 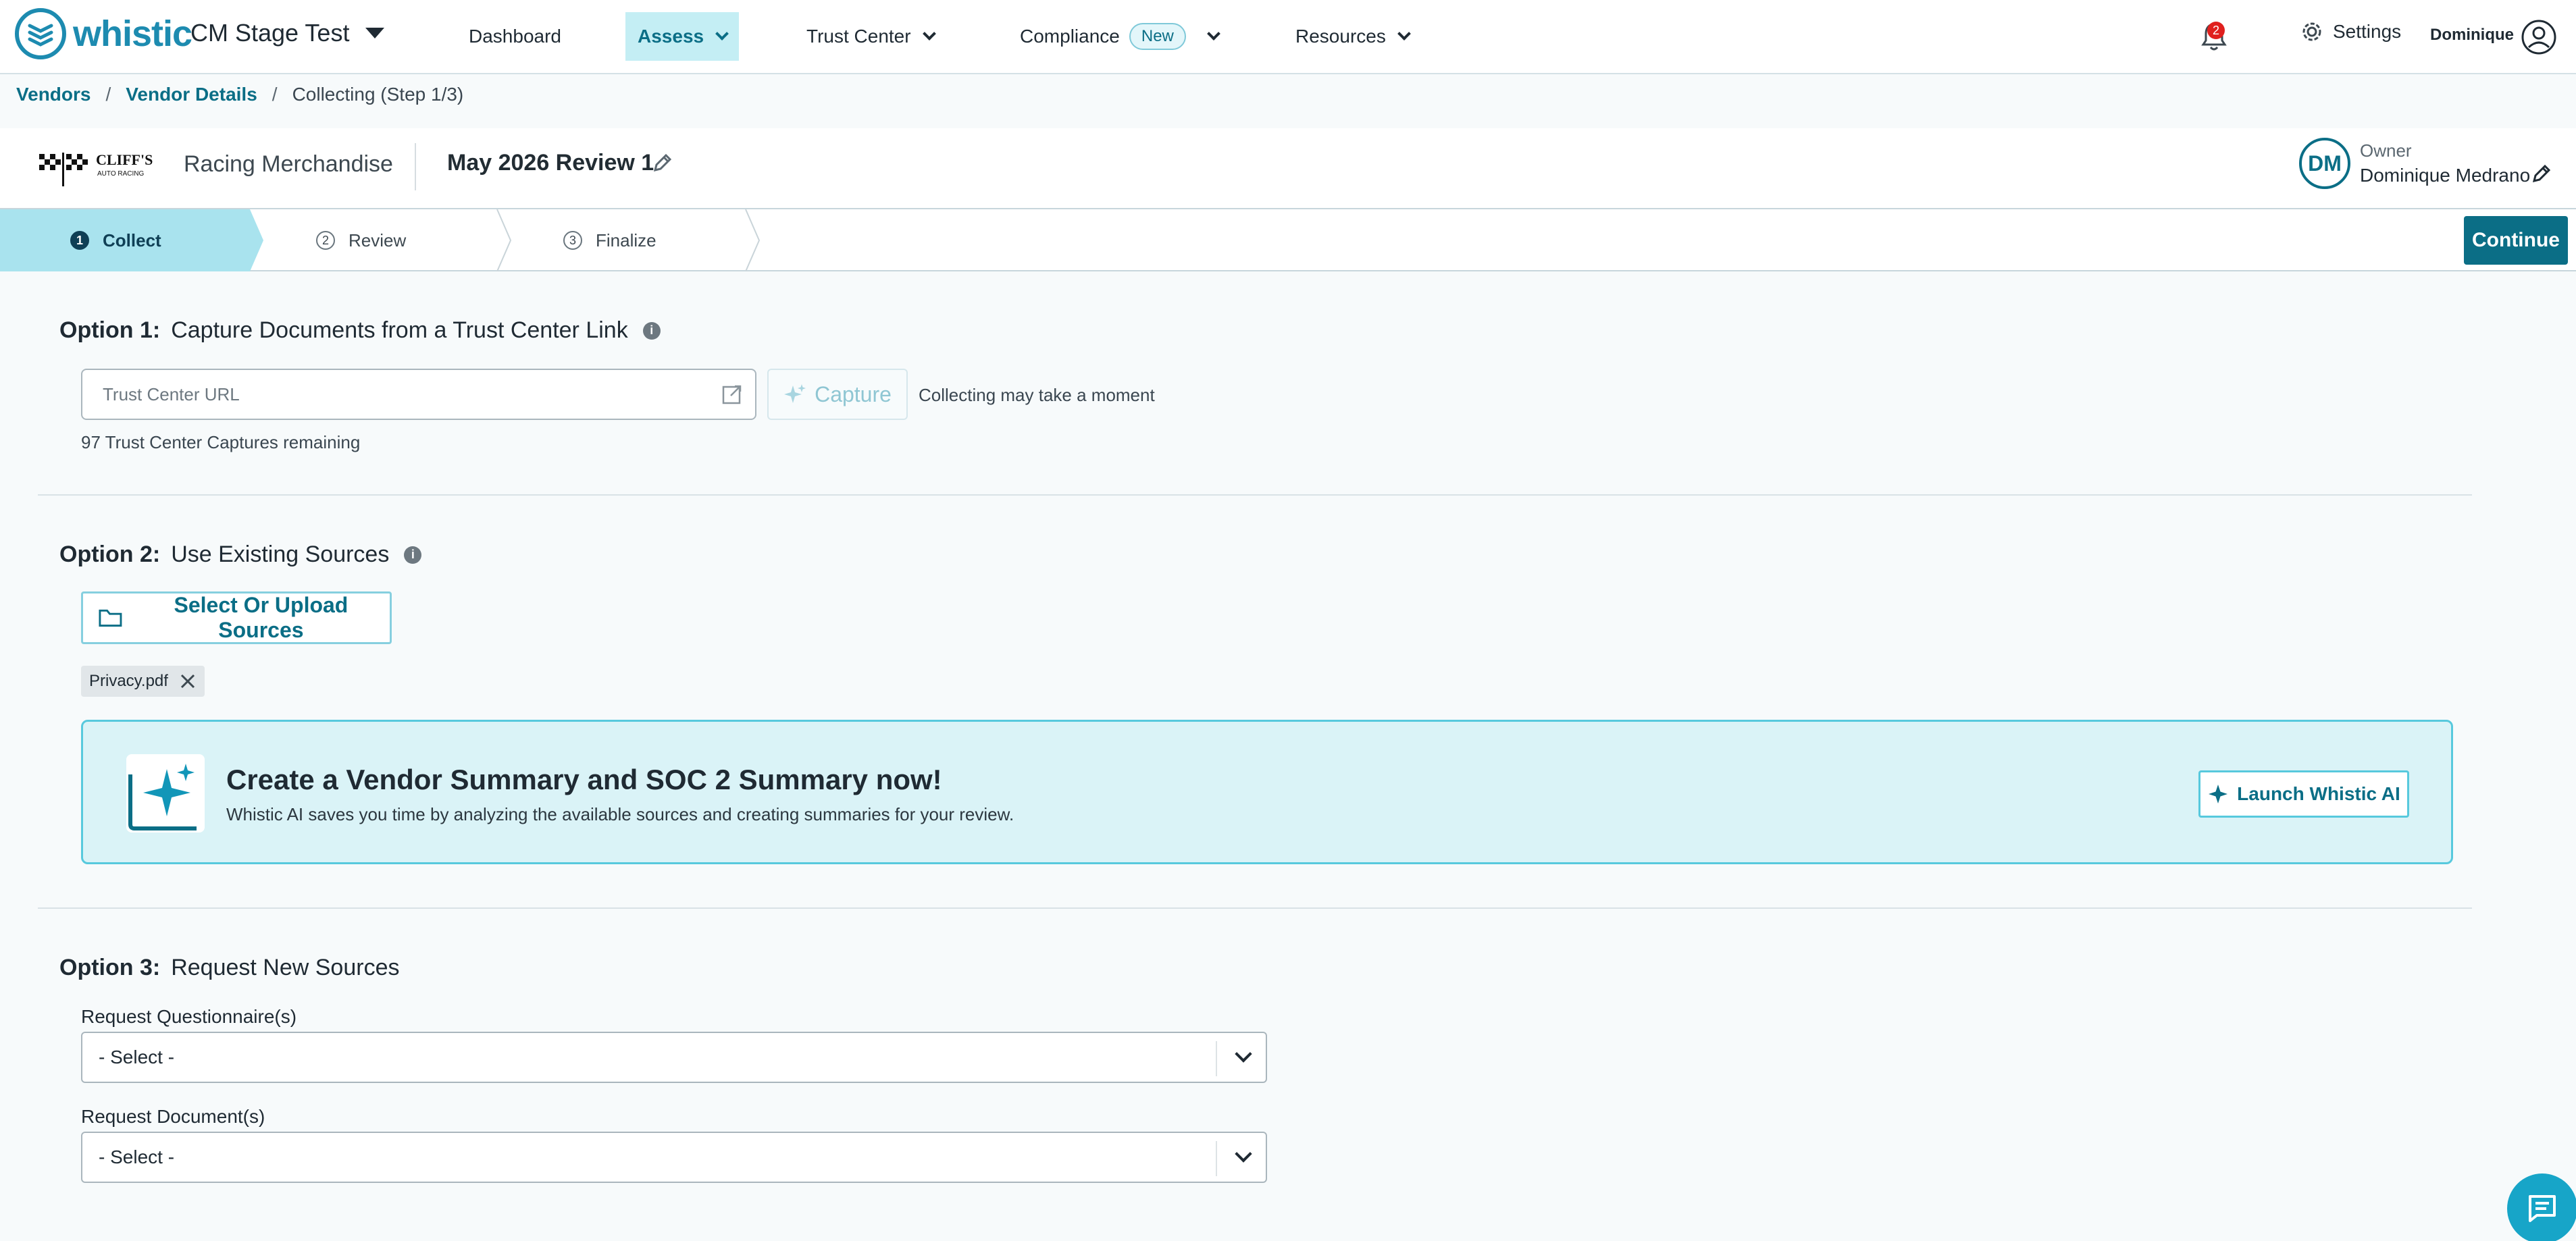 I want to click on nav-assess-label: Assess, so click(x=671, y=36).